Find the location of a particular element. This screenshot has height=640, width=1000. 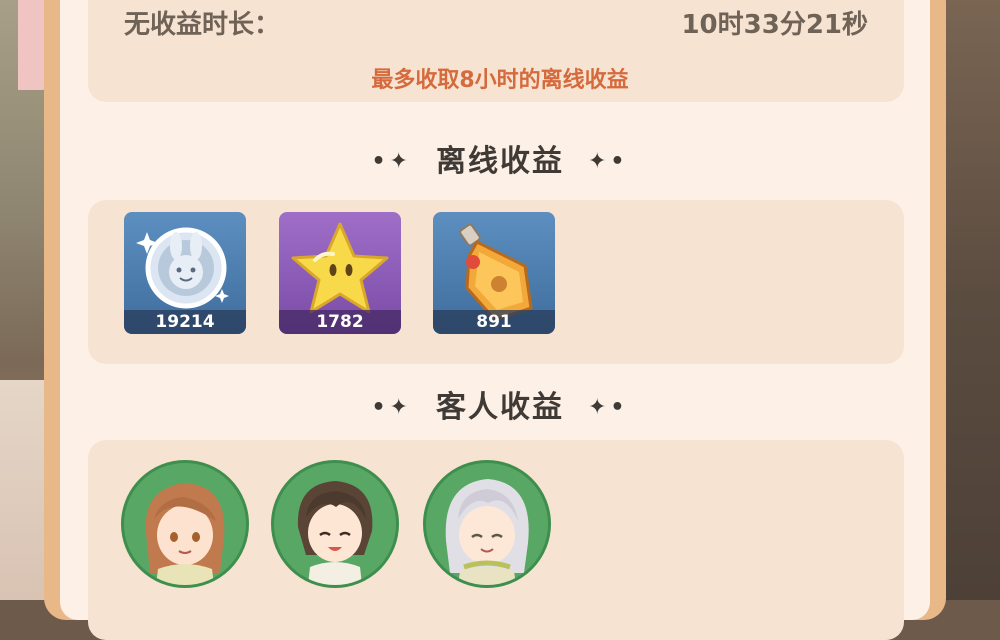

reward-item-potion: 891 is located at coordinates (494, 273).